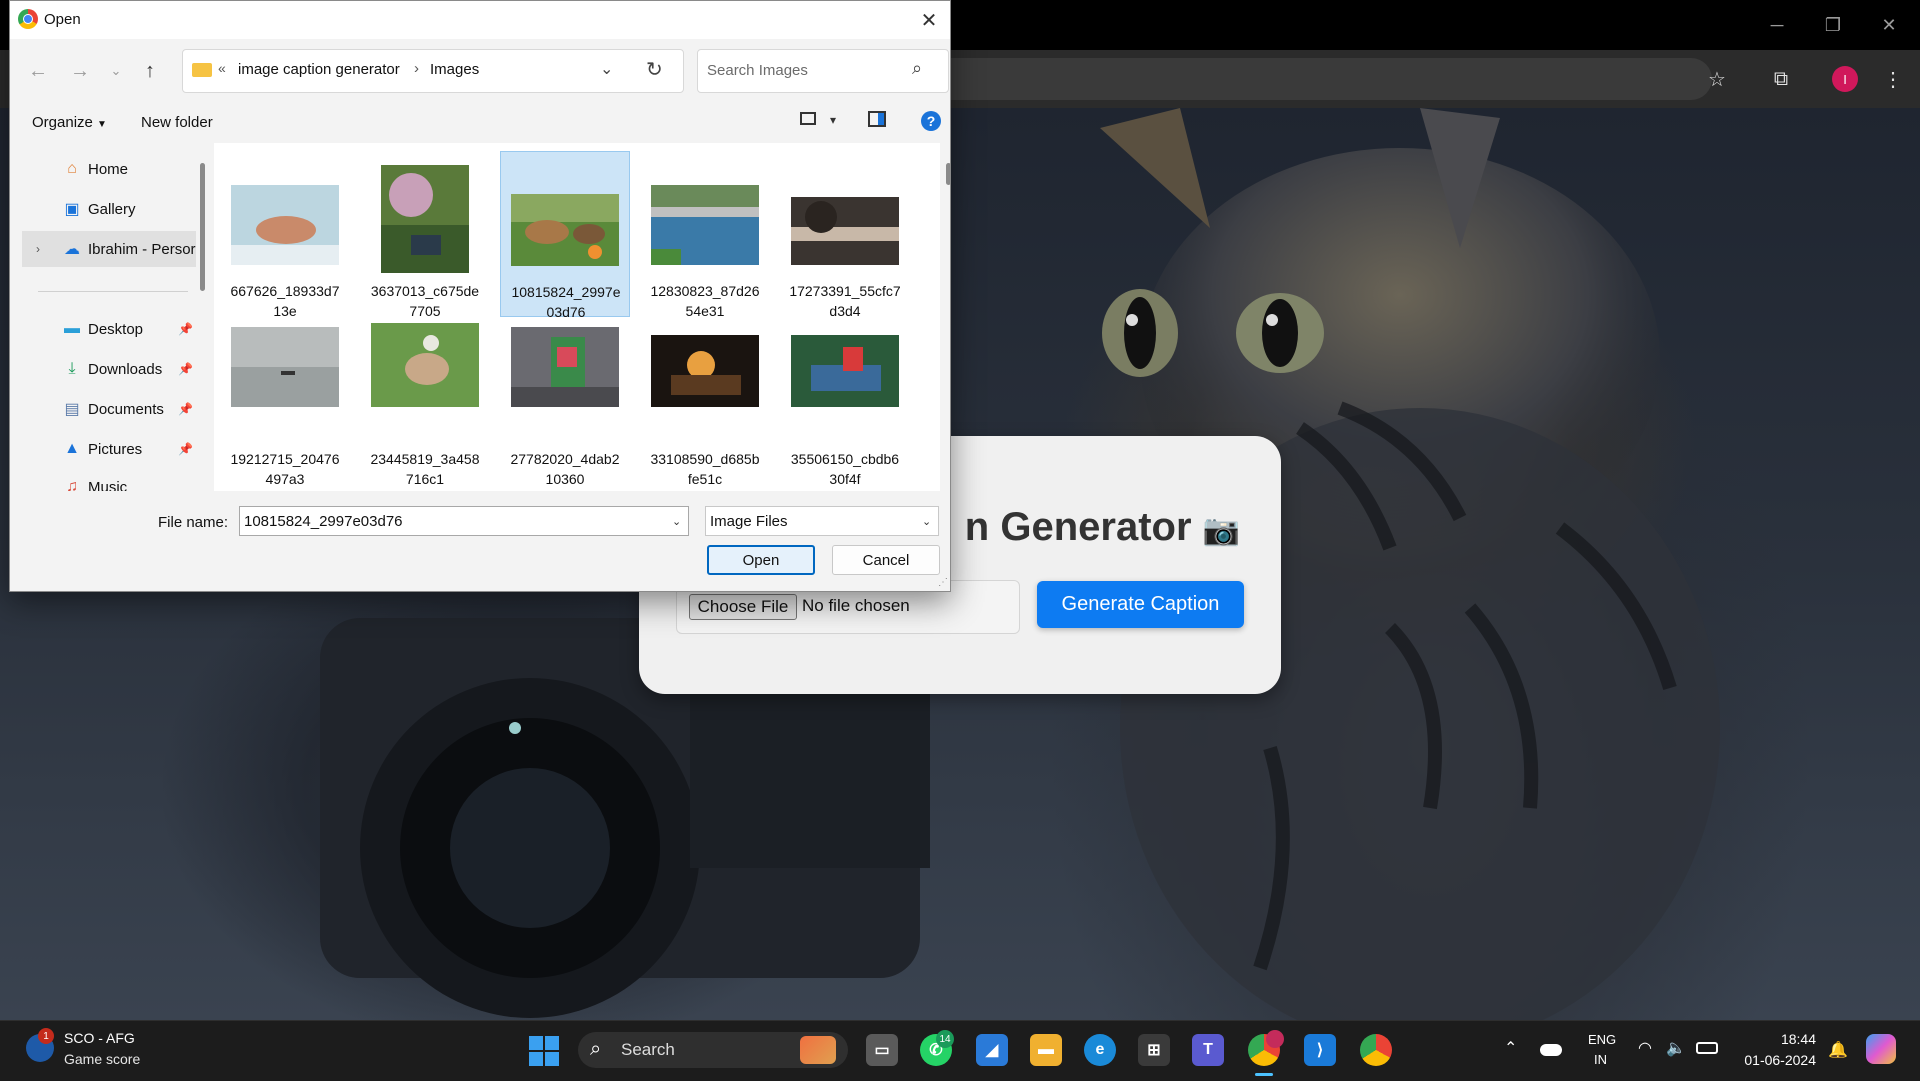  What do you see at coordinates (926, 521) in the screenshot?
I see `file-type-dropdown-icon: ⌄` at bounding box center [926, 521].